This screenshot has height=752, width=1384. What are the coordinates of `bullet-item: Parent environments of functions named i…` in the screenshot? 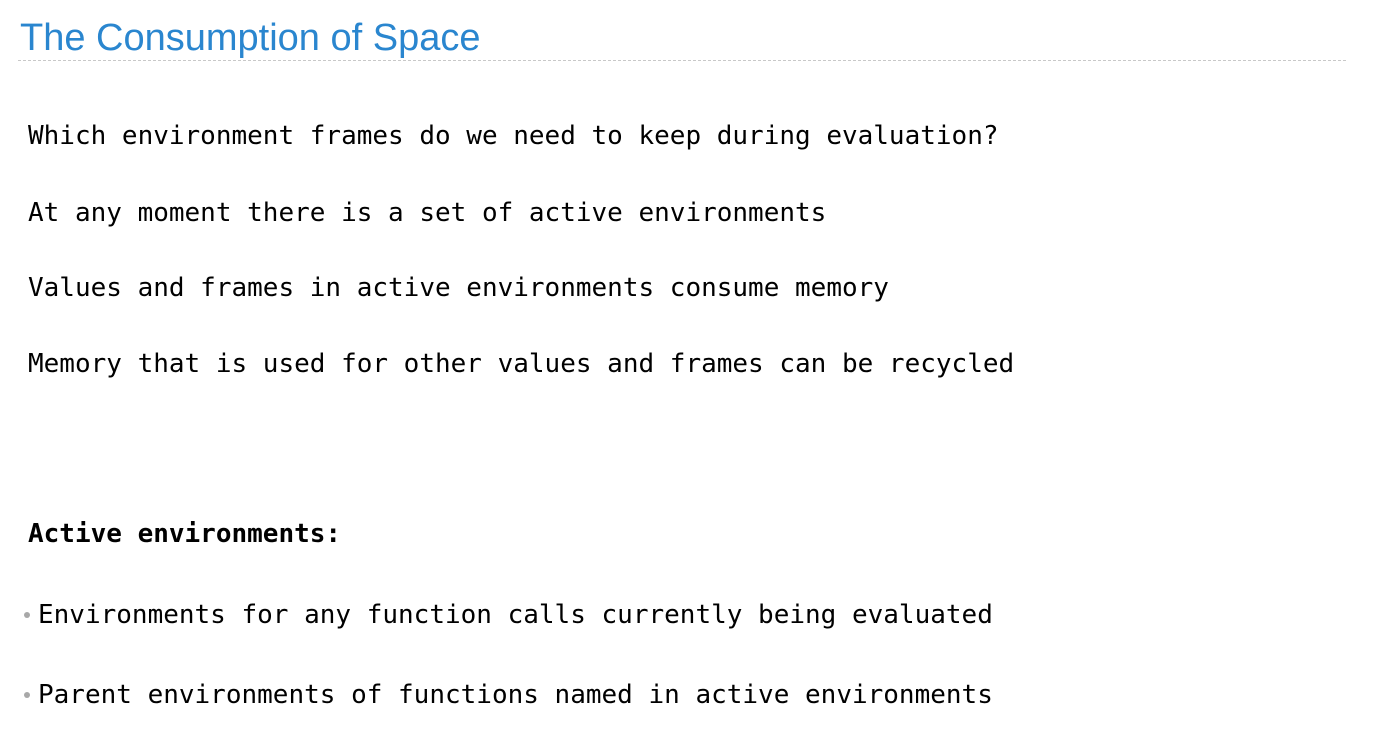 It's located at (508, 695).